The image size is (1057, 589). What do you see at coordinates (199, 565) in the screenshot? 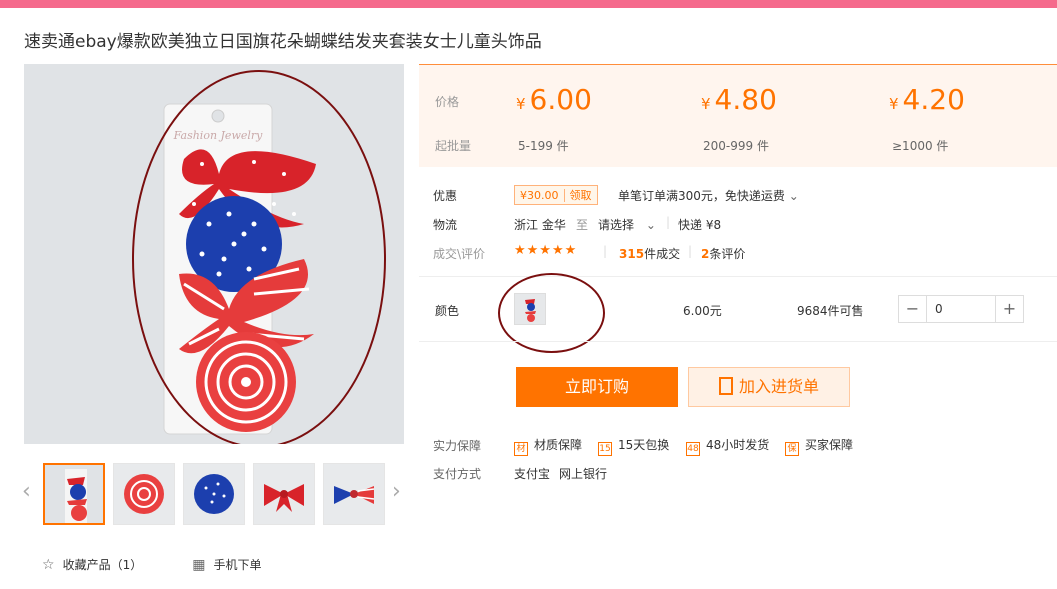
I see `qr-code-icon: ▦` at bounding box center [199, 565].